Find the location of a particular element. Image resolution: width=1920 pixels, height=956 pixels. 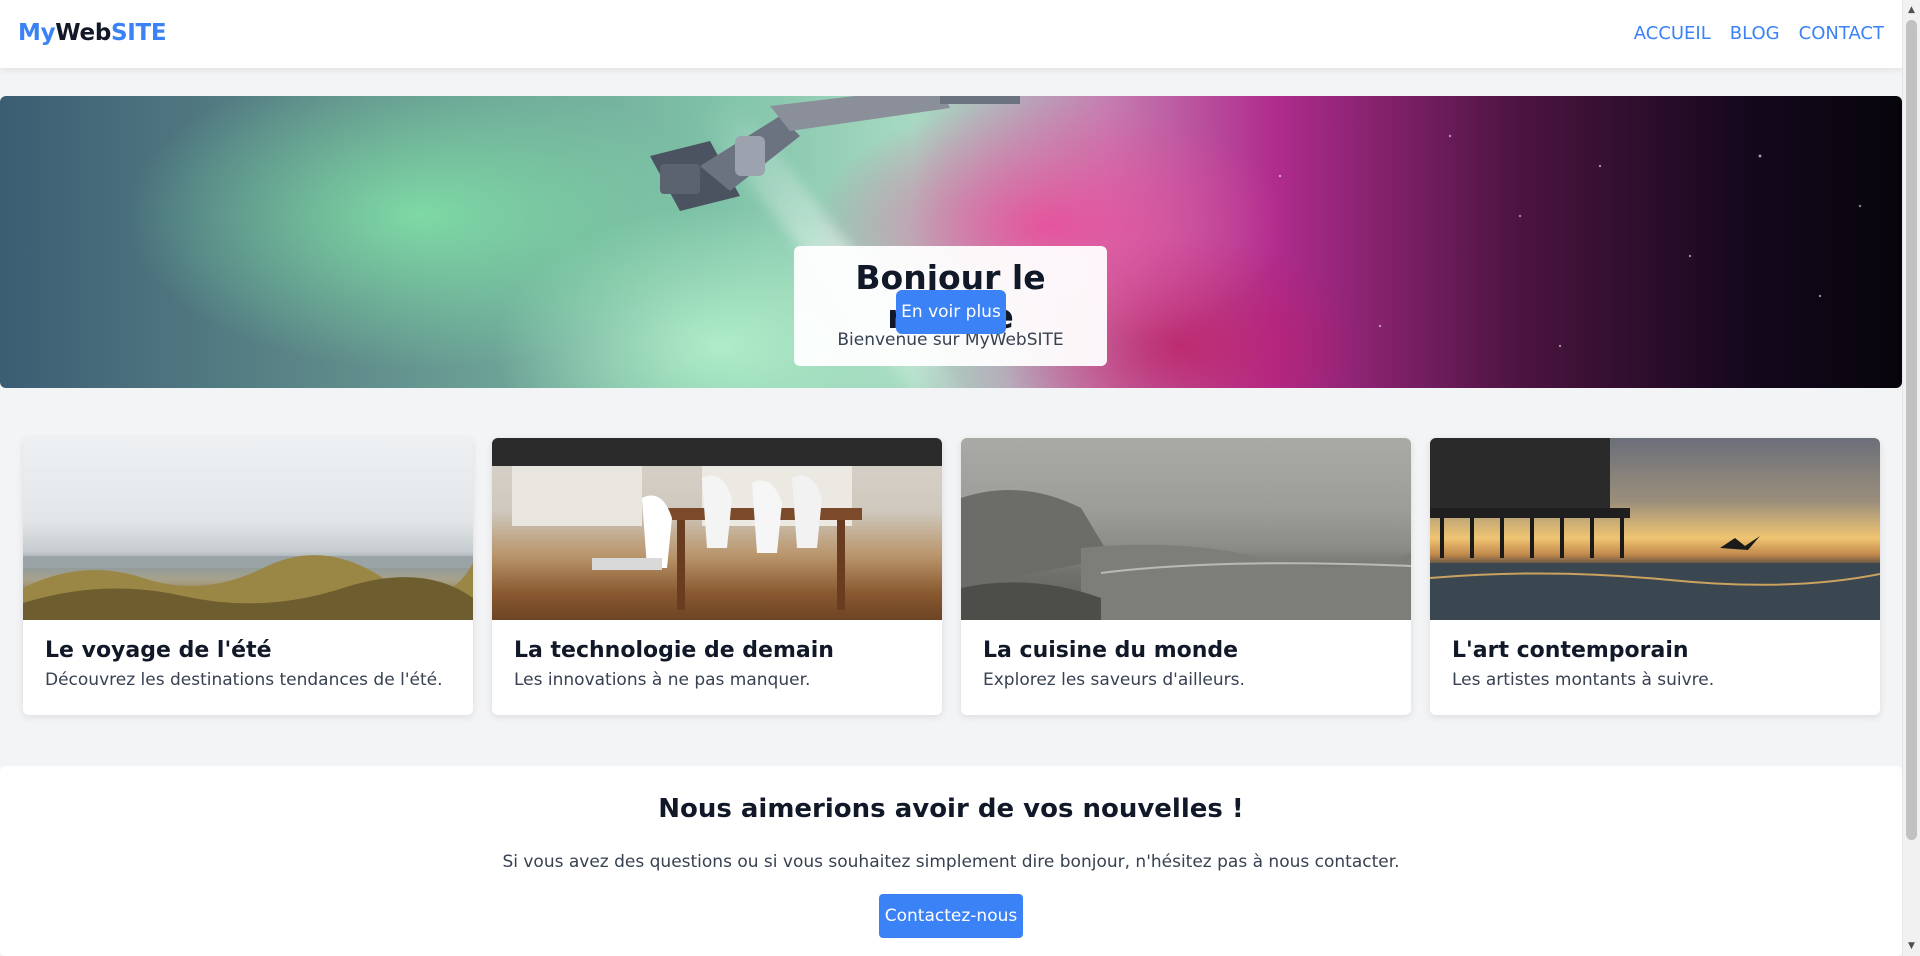

pier-sunset-illustration is located at coordinates (1655, 529).